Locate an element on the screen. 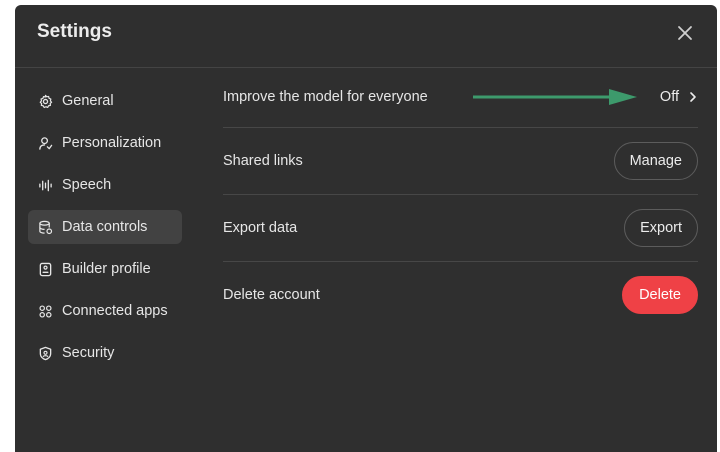 The image size is (720, 452). gear-icon is located at coordinates (45, 101).